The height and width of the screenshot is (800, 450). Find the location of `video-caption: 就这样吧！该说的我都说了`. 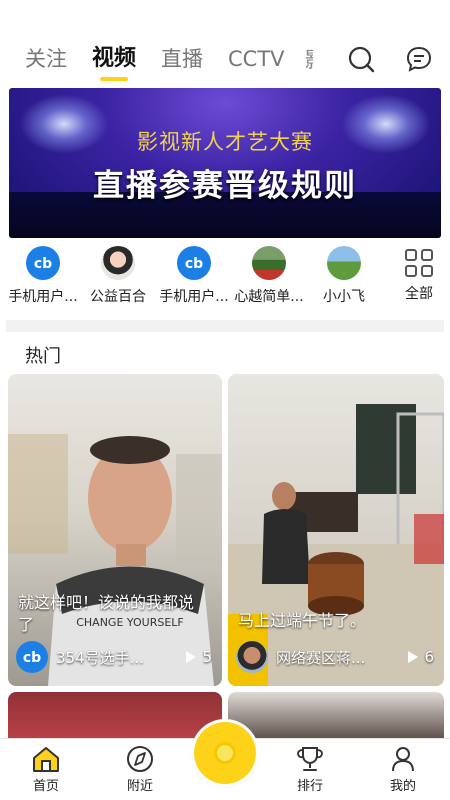

video-caption: 就这样吧！该说的我都说了 is located at coordinates (106, 613).